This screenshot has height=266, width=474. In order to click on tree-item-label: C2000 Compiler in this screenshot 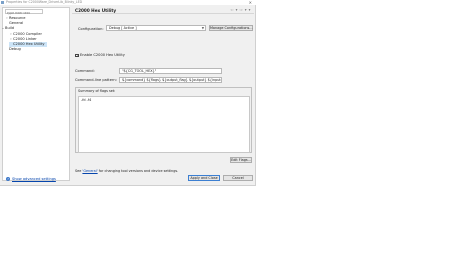, I will do `click(27, 34)`.